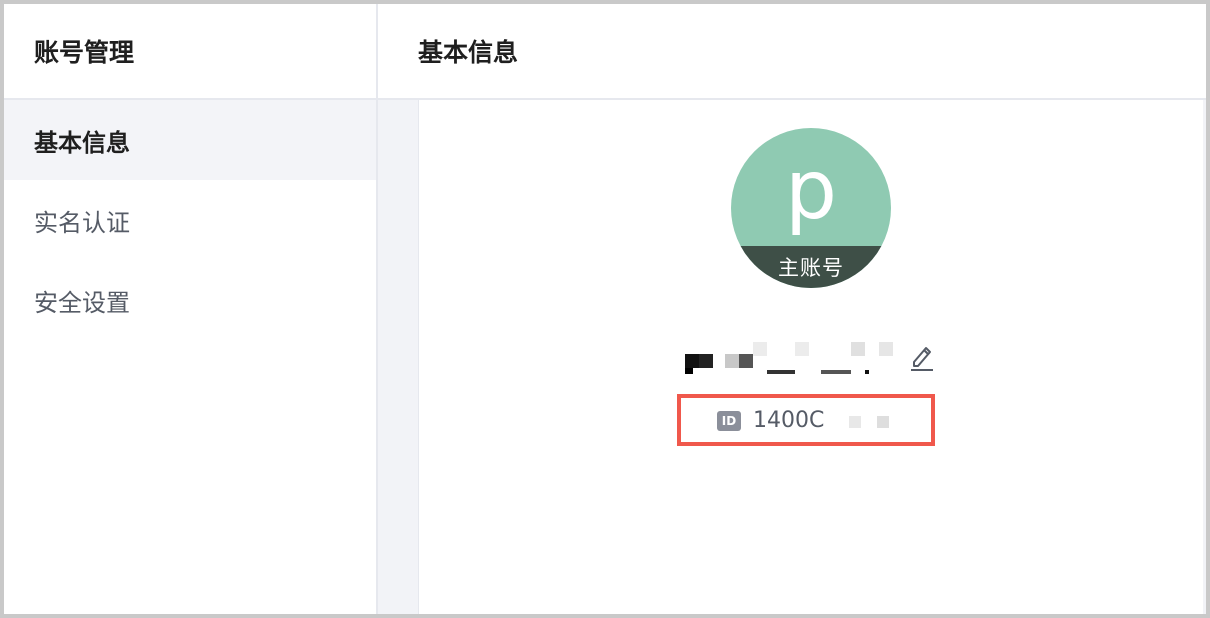 The image size is (1210, 618). What do you see at coordinates (729, 421) in the screenshot?
I see `id-badge-icon: ID` at bounding box center [729, 421].